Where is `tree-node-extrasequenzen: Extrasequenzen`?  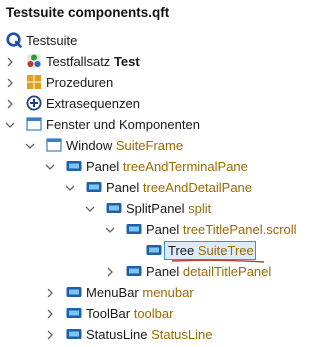 tree-node-extrasequenzen: Extrasequenzen is located at coordinates (153, 103).